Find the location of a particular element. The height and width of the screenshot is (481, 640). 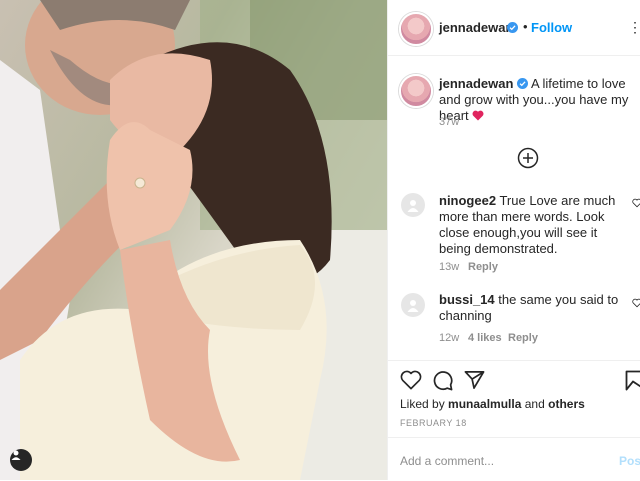

caption-username: jennadewan is located at coordinates (476, 83).